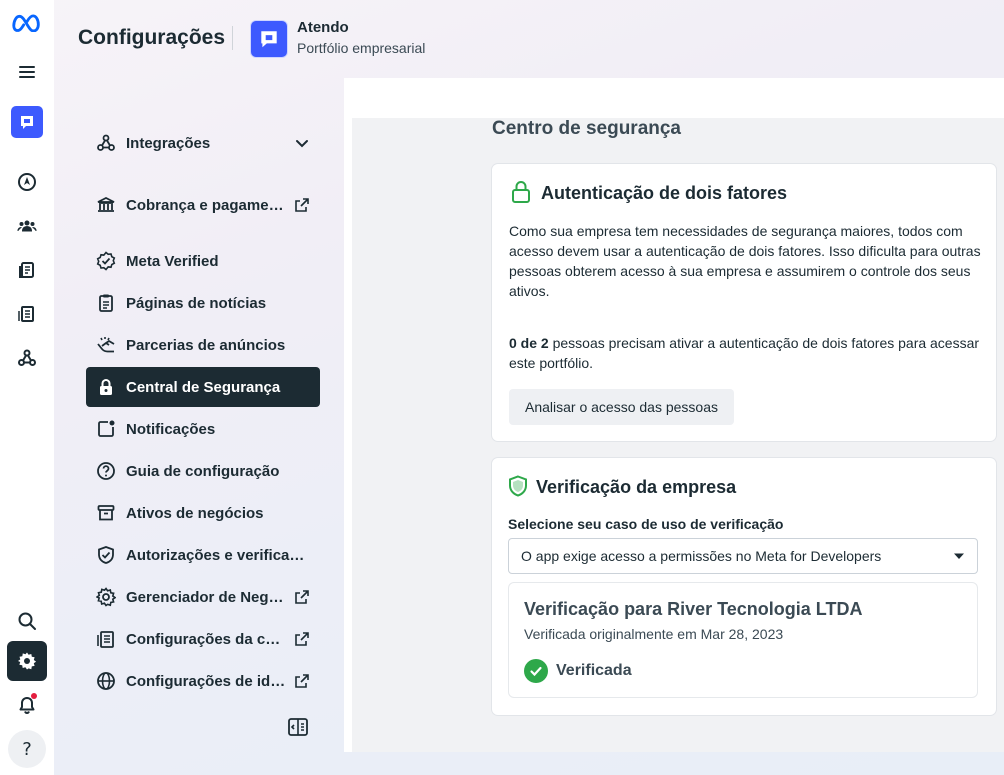 This screenshot has width=1004, height=775. What do you see at coordinates (27, 22) in the screenshot?
I see `meta-logo-icon` at bounding box center [27, 22].